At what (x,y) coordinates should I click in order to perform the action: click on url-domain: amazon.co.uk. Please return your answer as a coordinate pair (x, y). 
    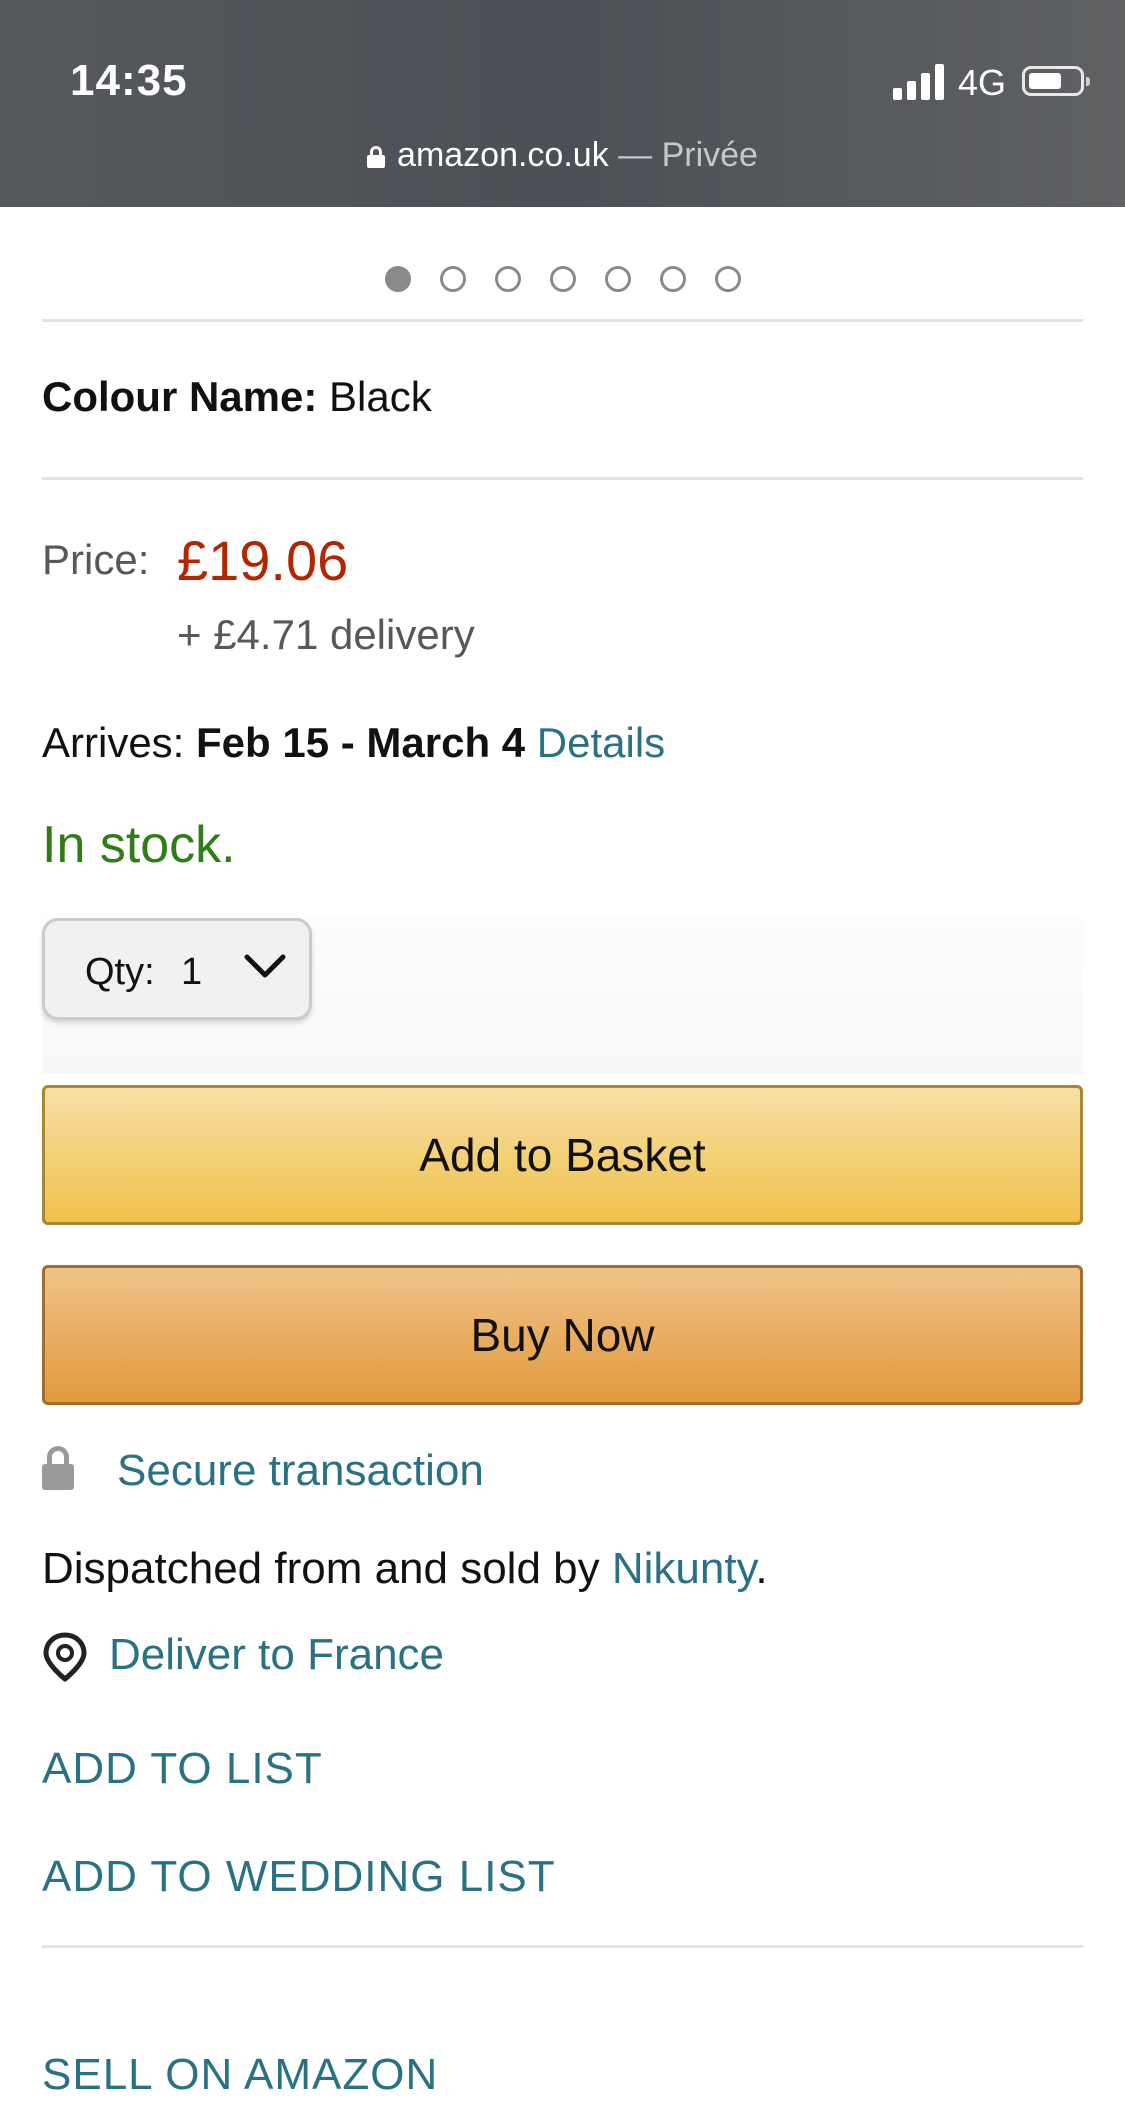
    Looking at the image, I should click on (503, 155).